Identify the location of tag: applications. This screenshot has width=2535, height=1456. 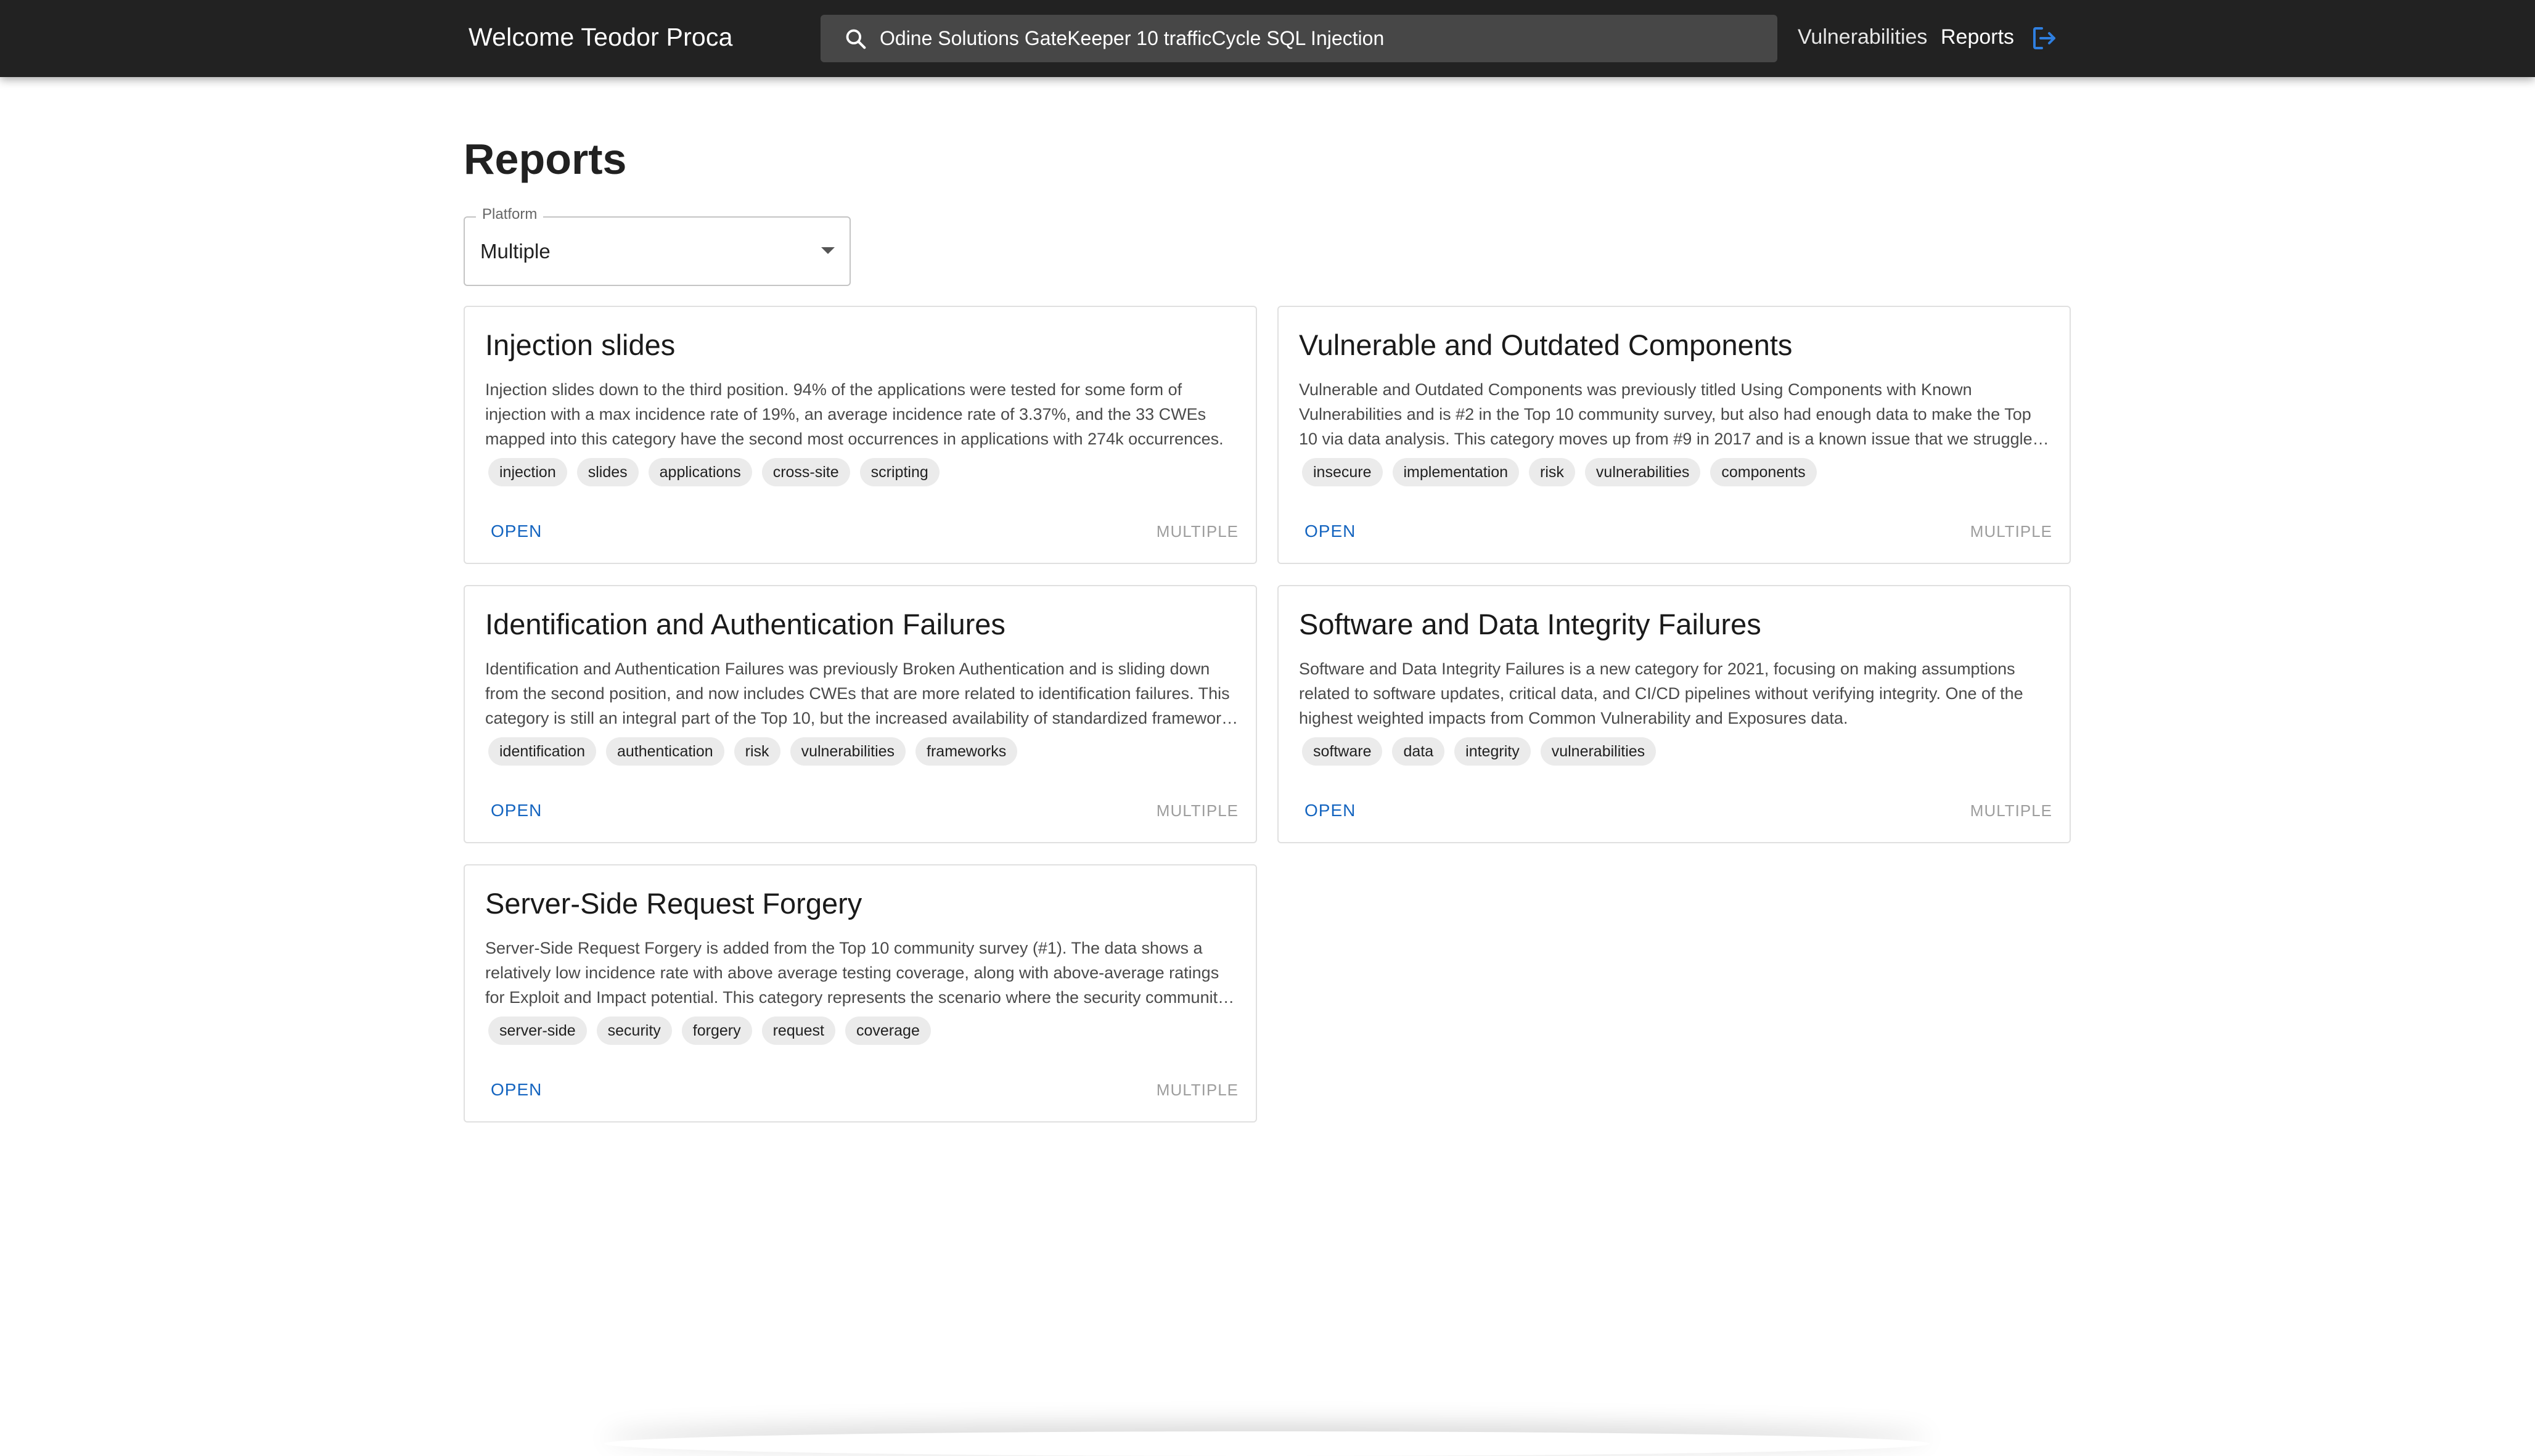
(700, 472).